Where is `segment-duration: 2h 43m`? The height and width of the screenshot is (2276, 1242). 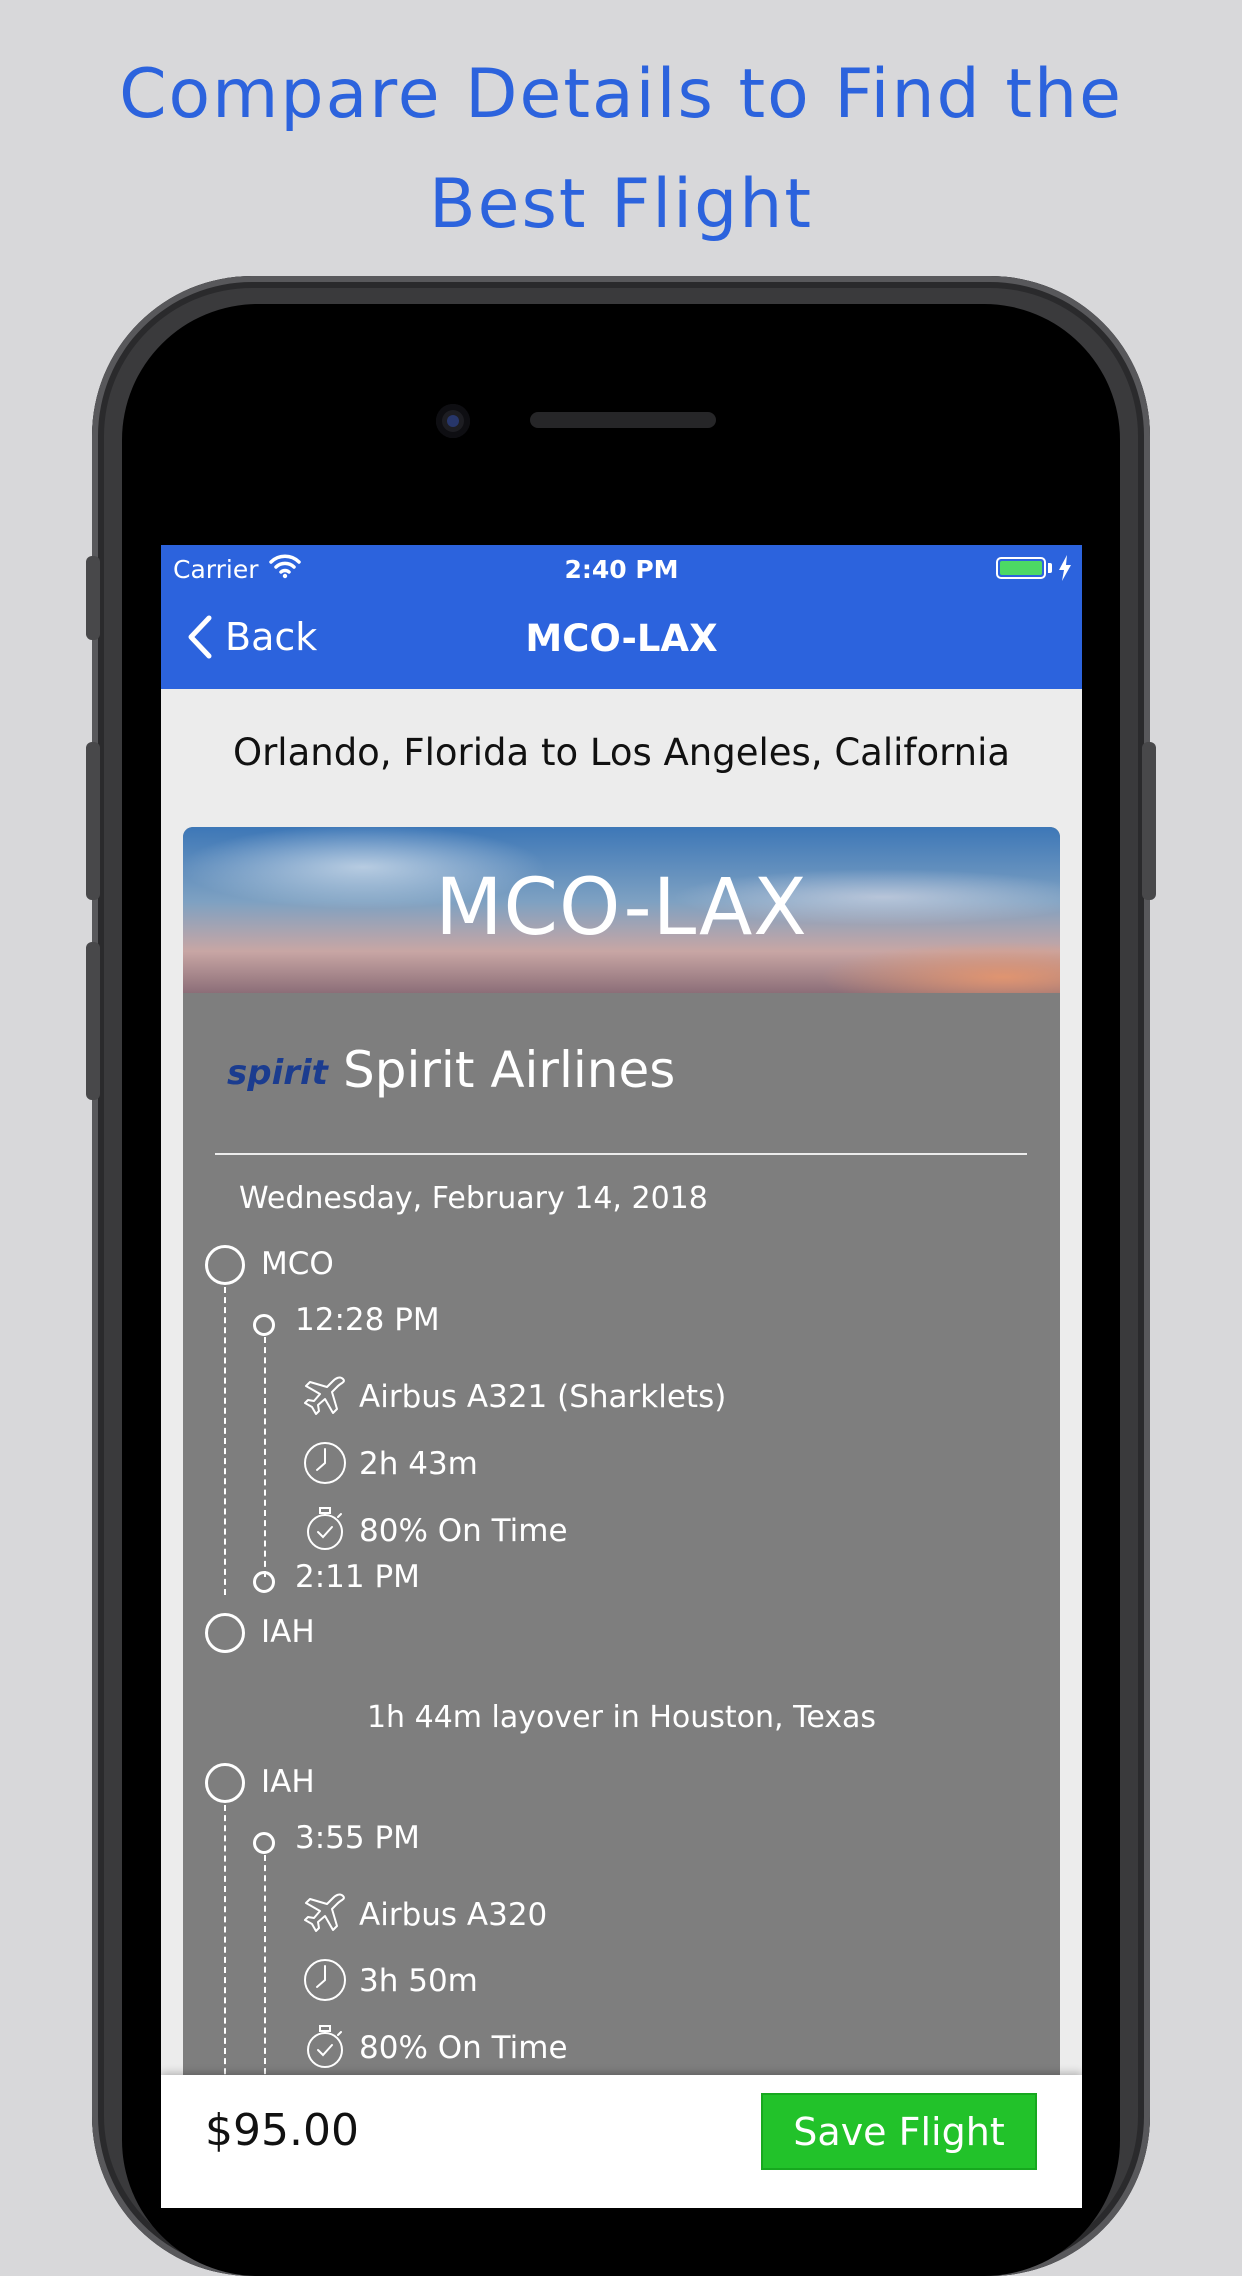 segment-duration: 2h 43m is located at coordinates (418, 1464).